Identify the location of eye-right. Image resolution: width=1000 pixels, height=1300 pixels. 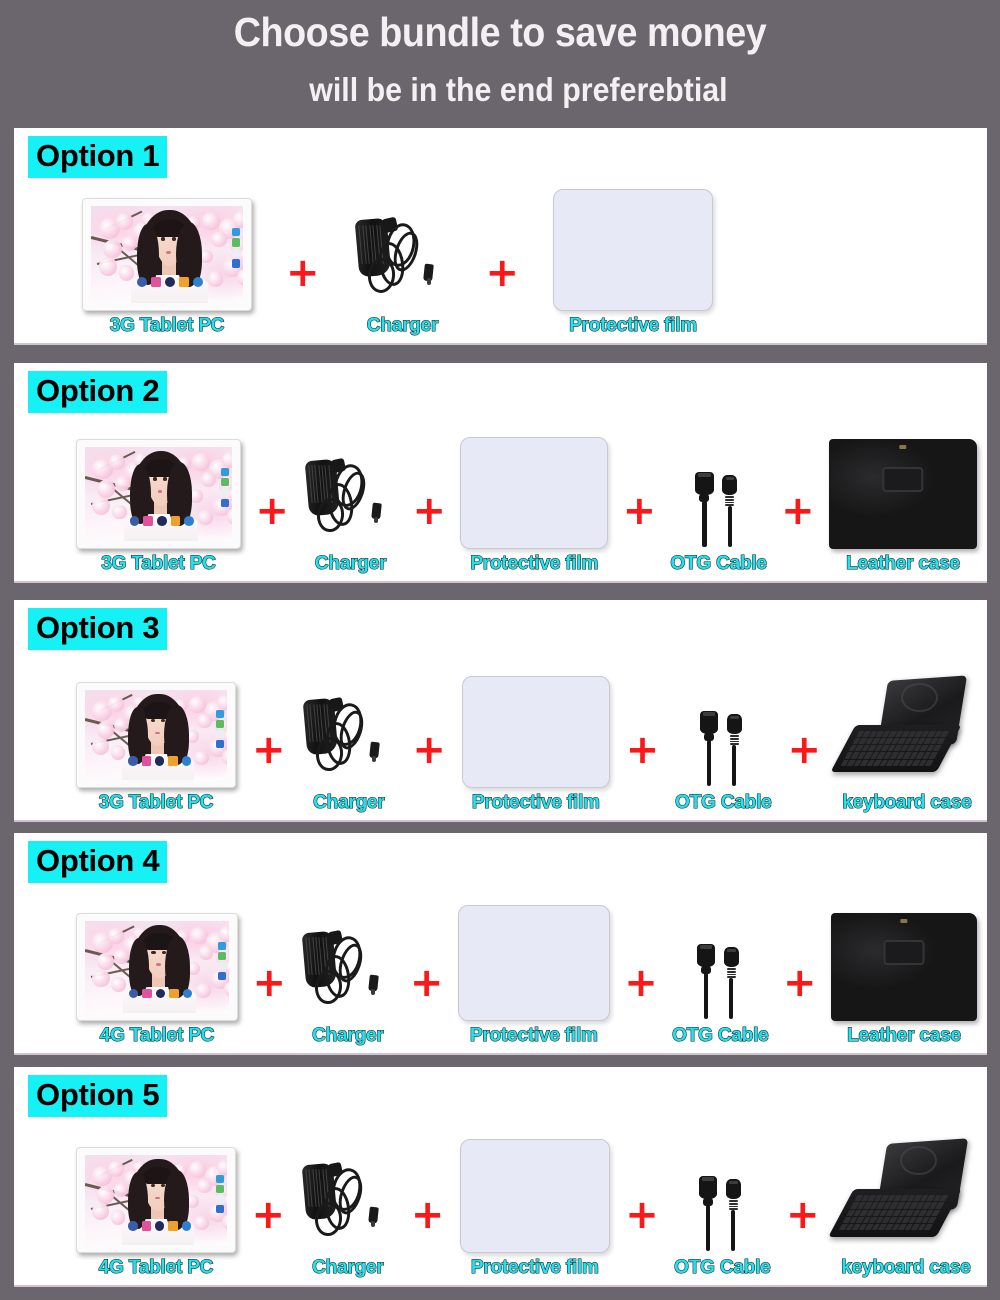
(165, 479).